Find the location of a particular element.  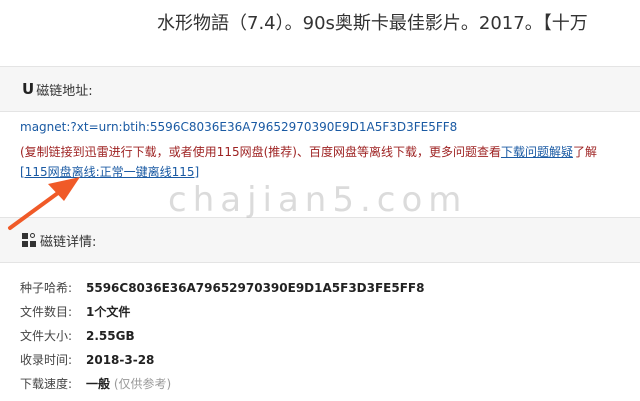

magnet-panel-header: U 磁链地址: is located at coordinates (320, 89).